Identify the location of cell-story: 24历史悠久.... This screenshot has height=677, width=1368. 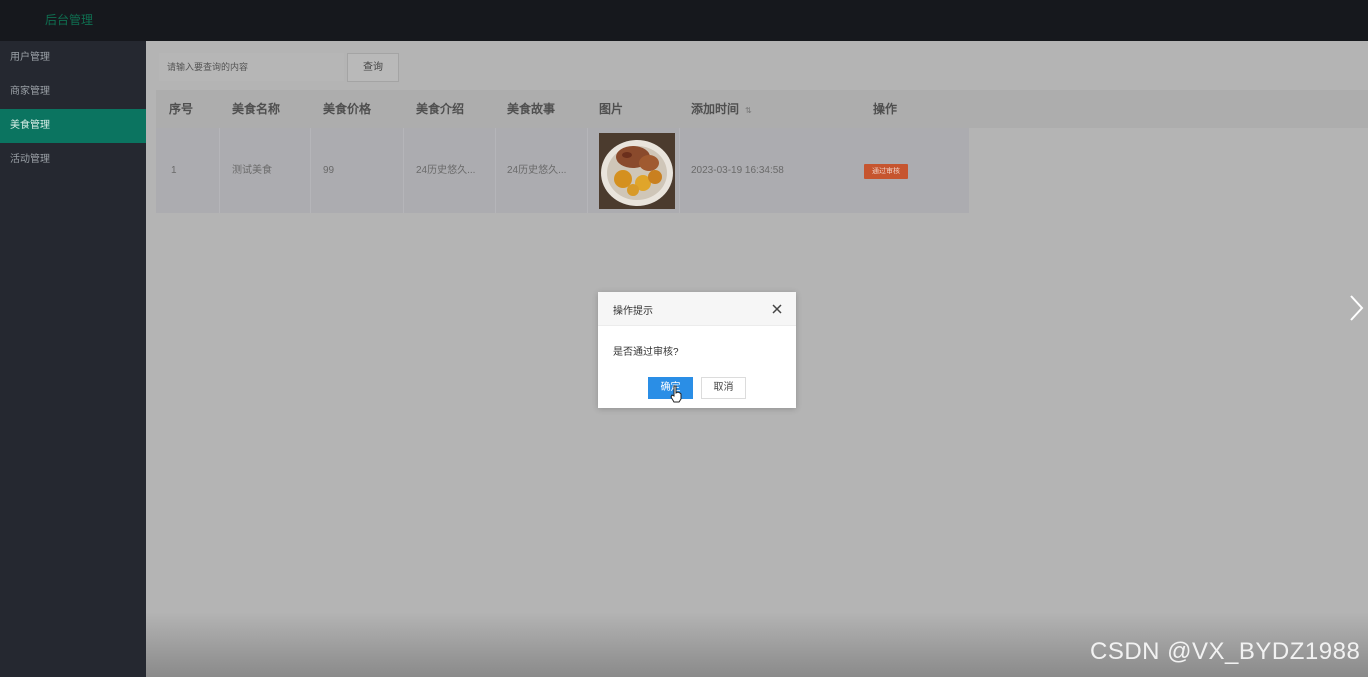
(537, 170).